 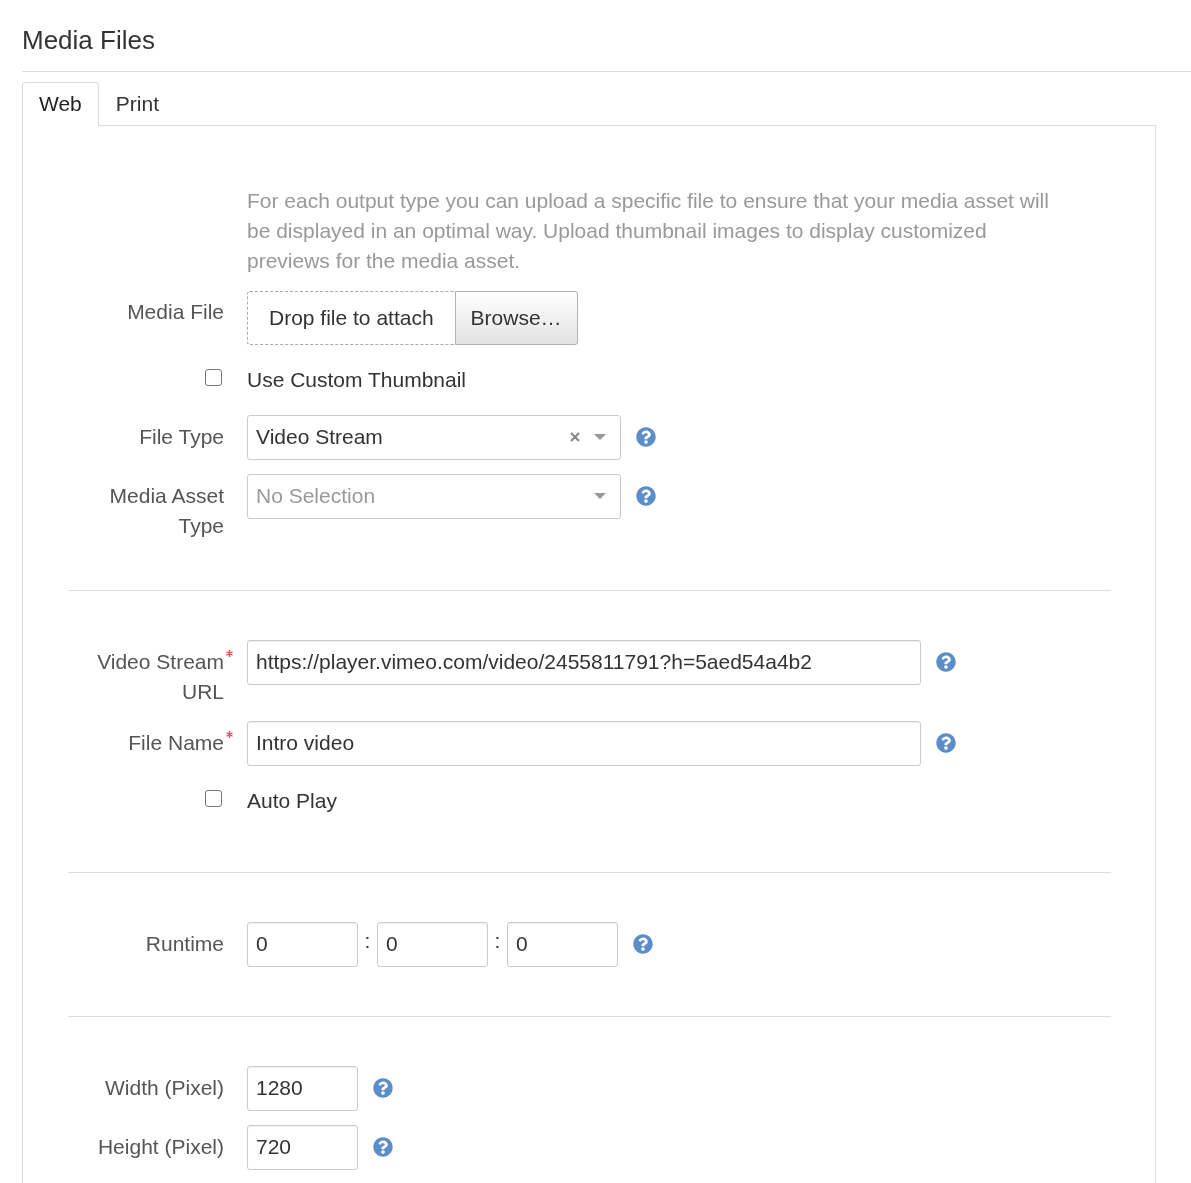 What do you see at coordinates (166, 510) in the screenshot?
I see `field-label: Media Asset Type` at bounding box center [166, 510].